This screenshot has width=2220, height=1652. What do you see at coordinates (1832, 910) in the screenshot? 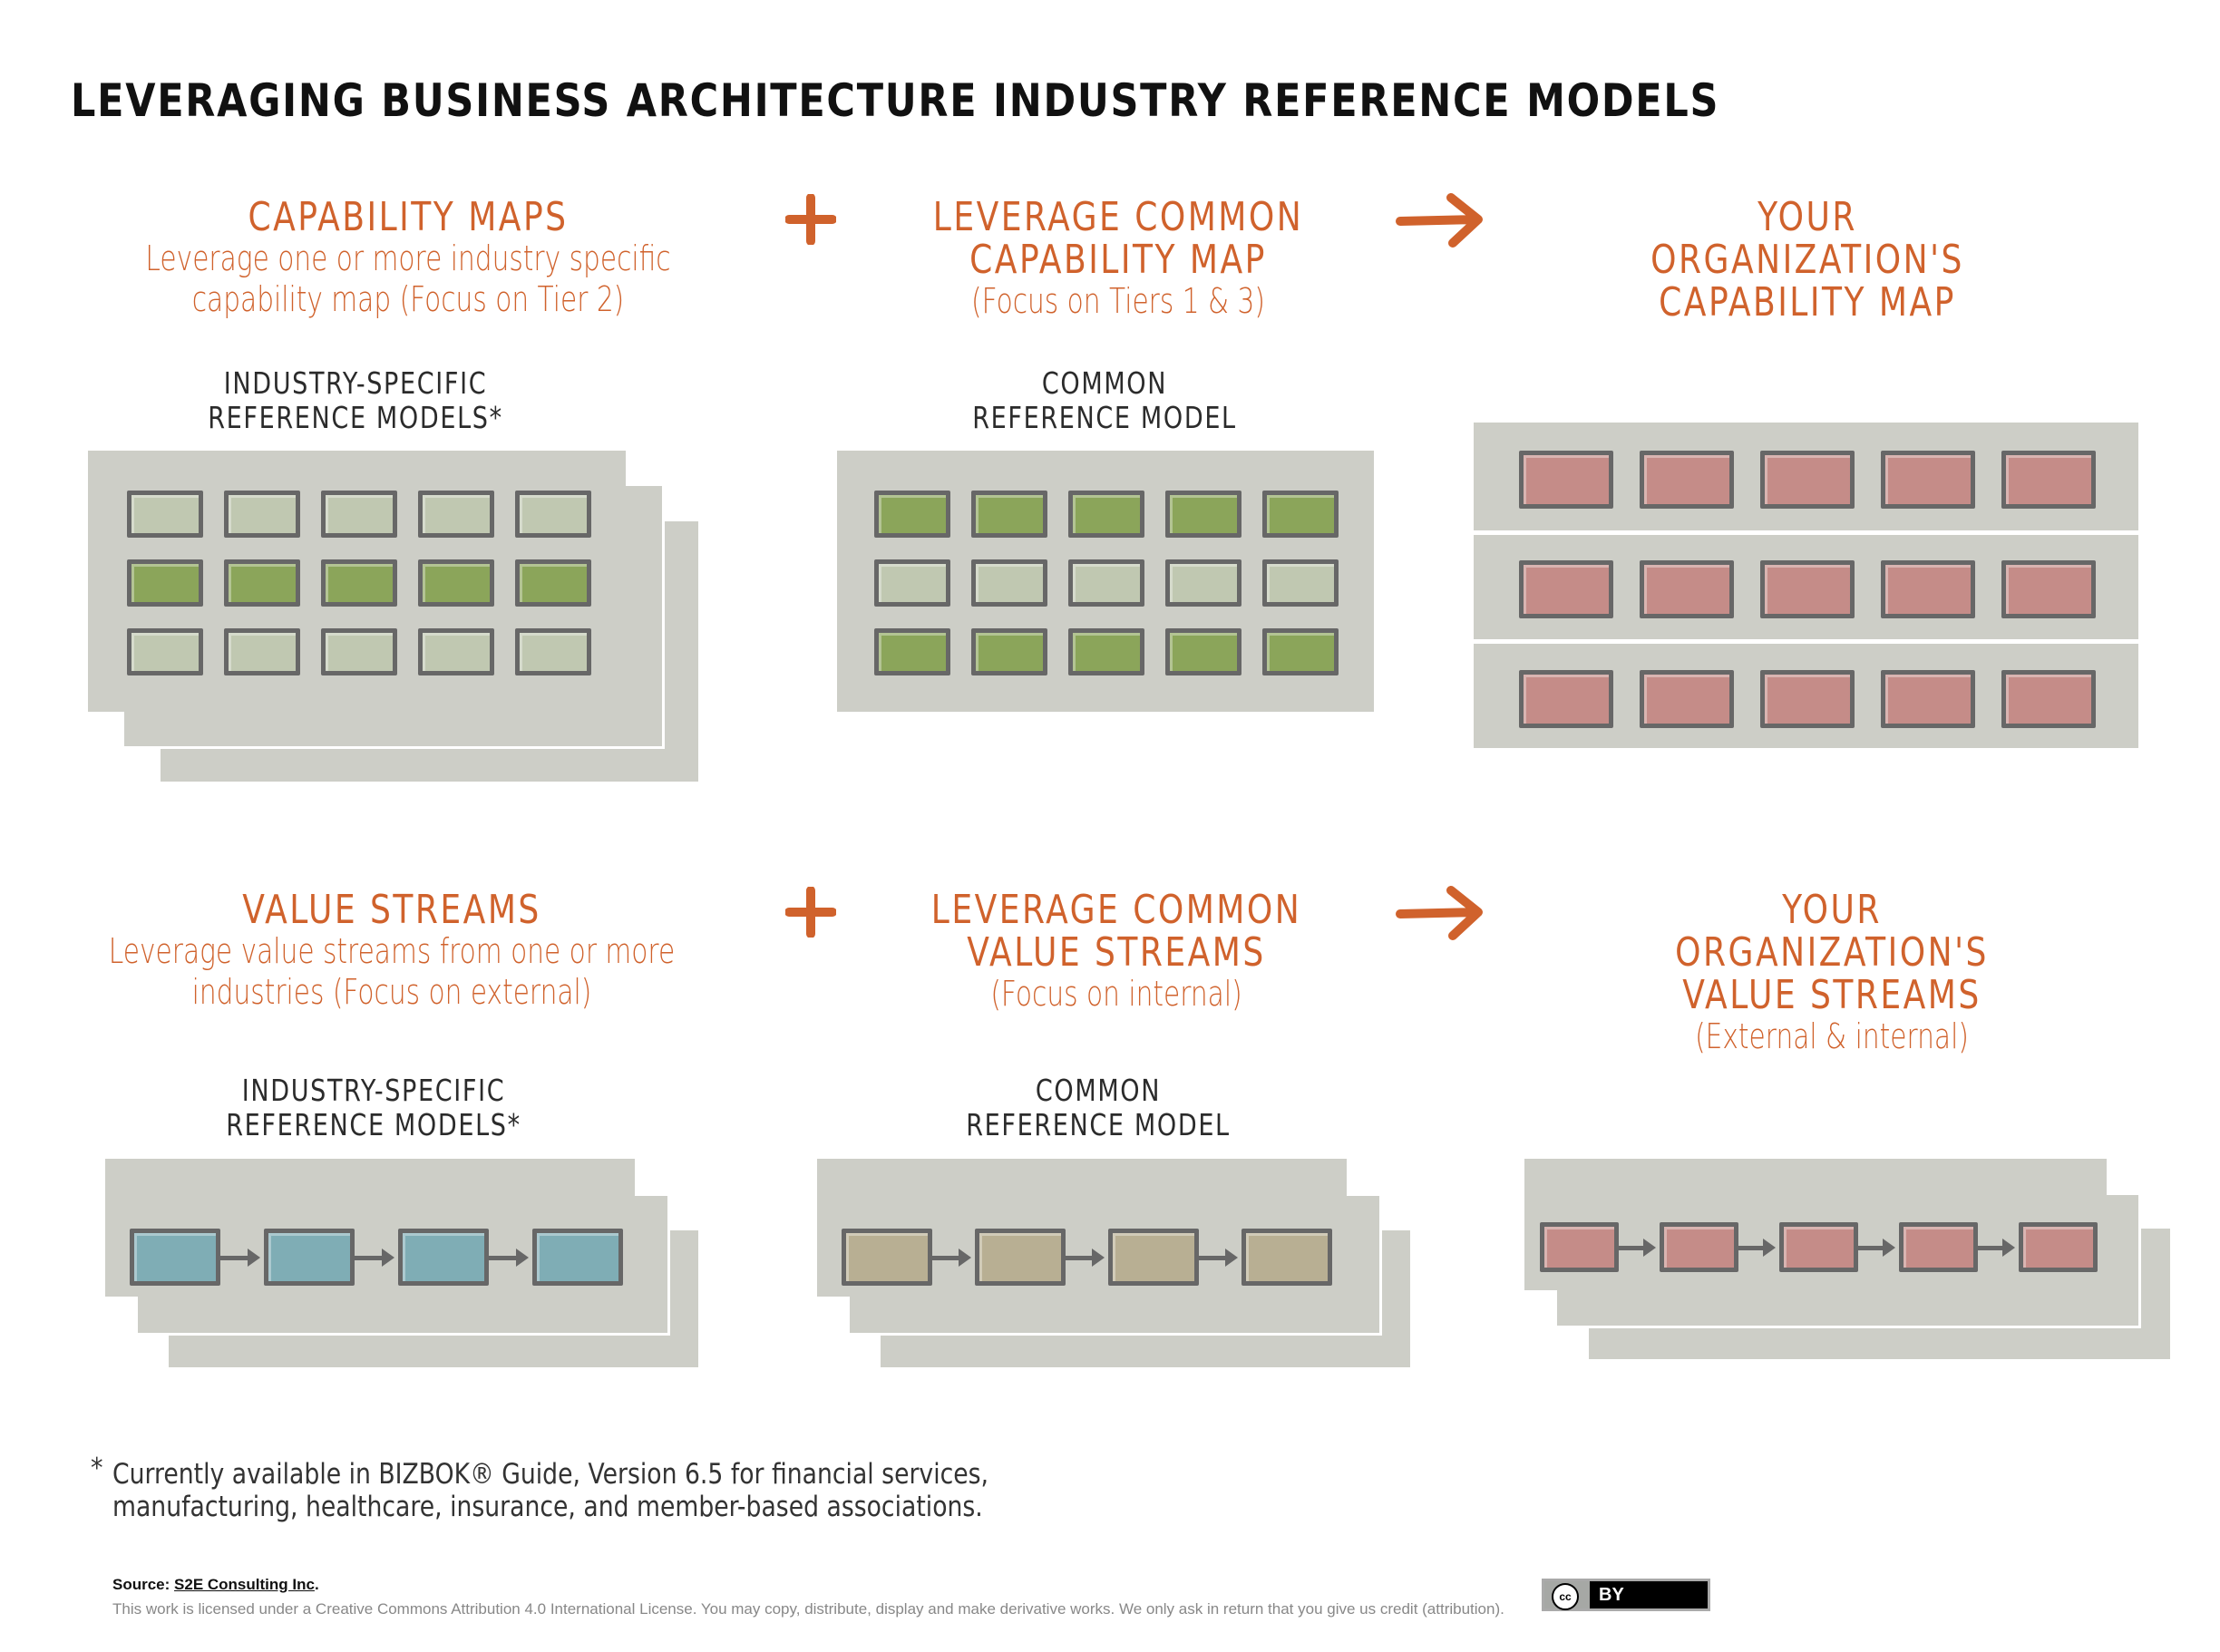
I see `heading-line: YOUR` at bounding box center [1832, 910].